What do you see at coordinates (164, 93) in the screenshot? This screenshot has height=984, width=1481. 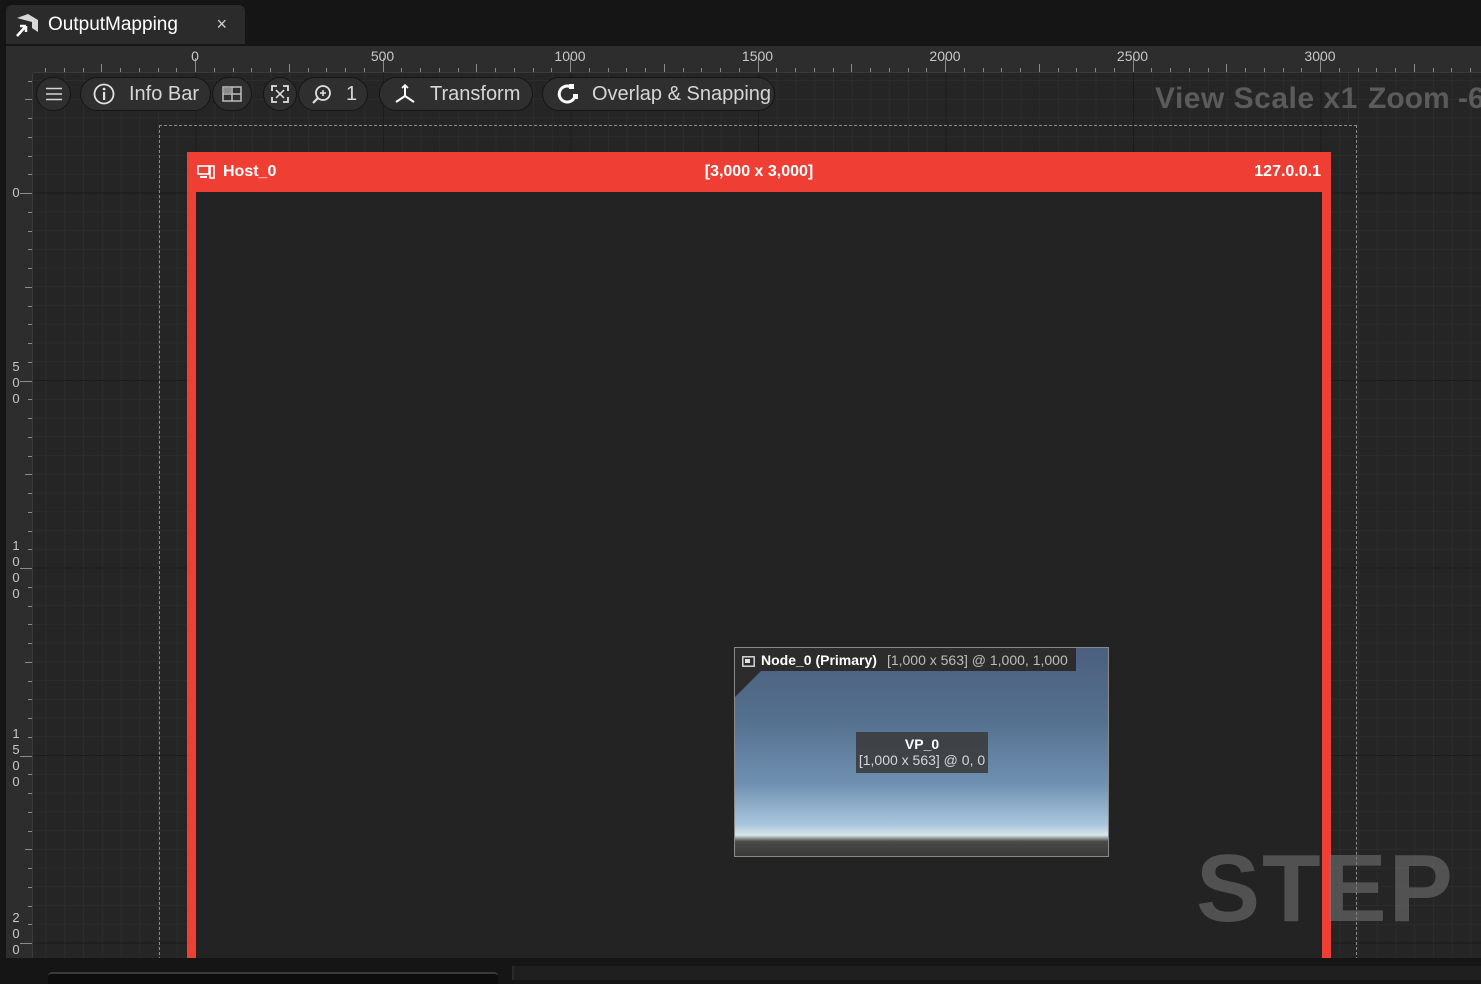 I see `info-bar-label: Info Bar` at bounding box center [164, 93].